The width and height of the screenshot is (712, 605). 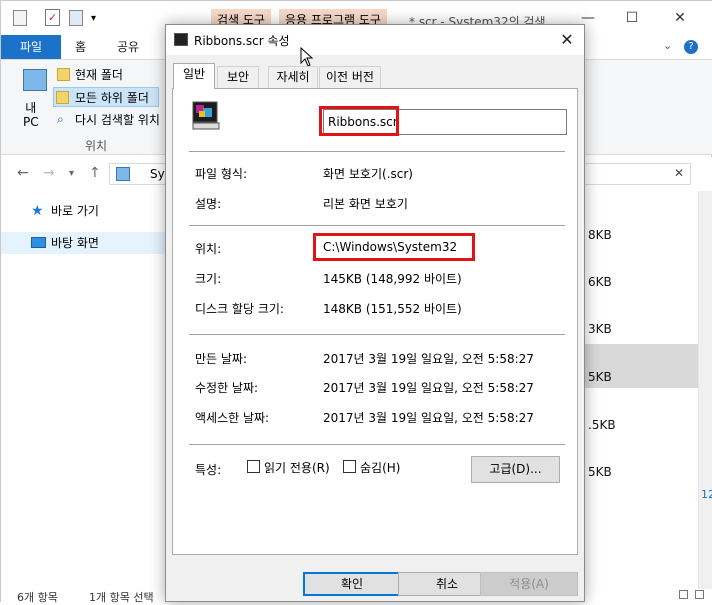 I want to click on quick-access-dropdown-icon: ▾, so click(x=93, y=18).